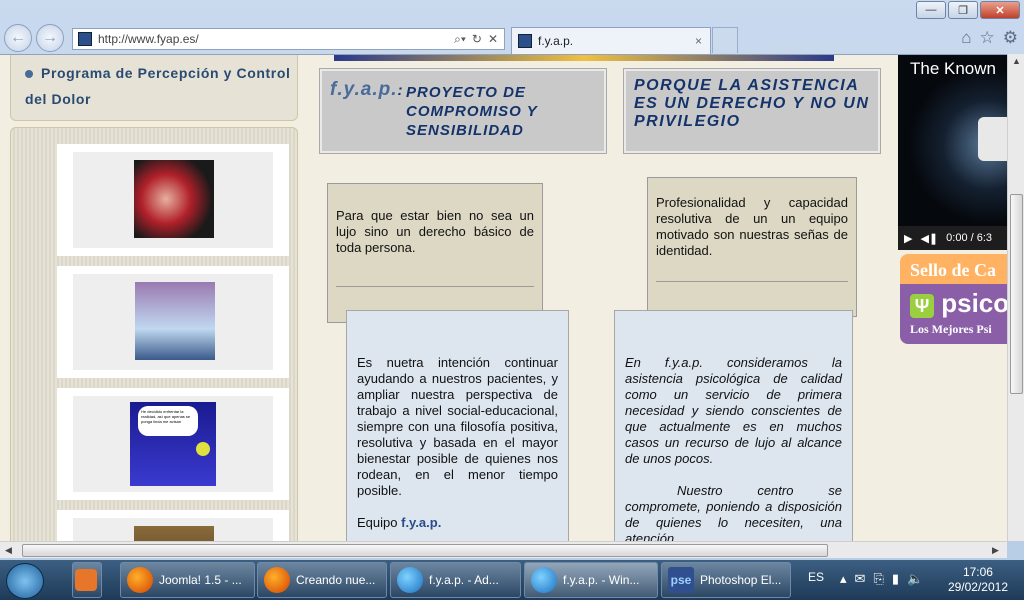 This screenshot has height=600, width=1024. I want to click on window-controls: — ❐ ✕, so click(968, 10).